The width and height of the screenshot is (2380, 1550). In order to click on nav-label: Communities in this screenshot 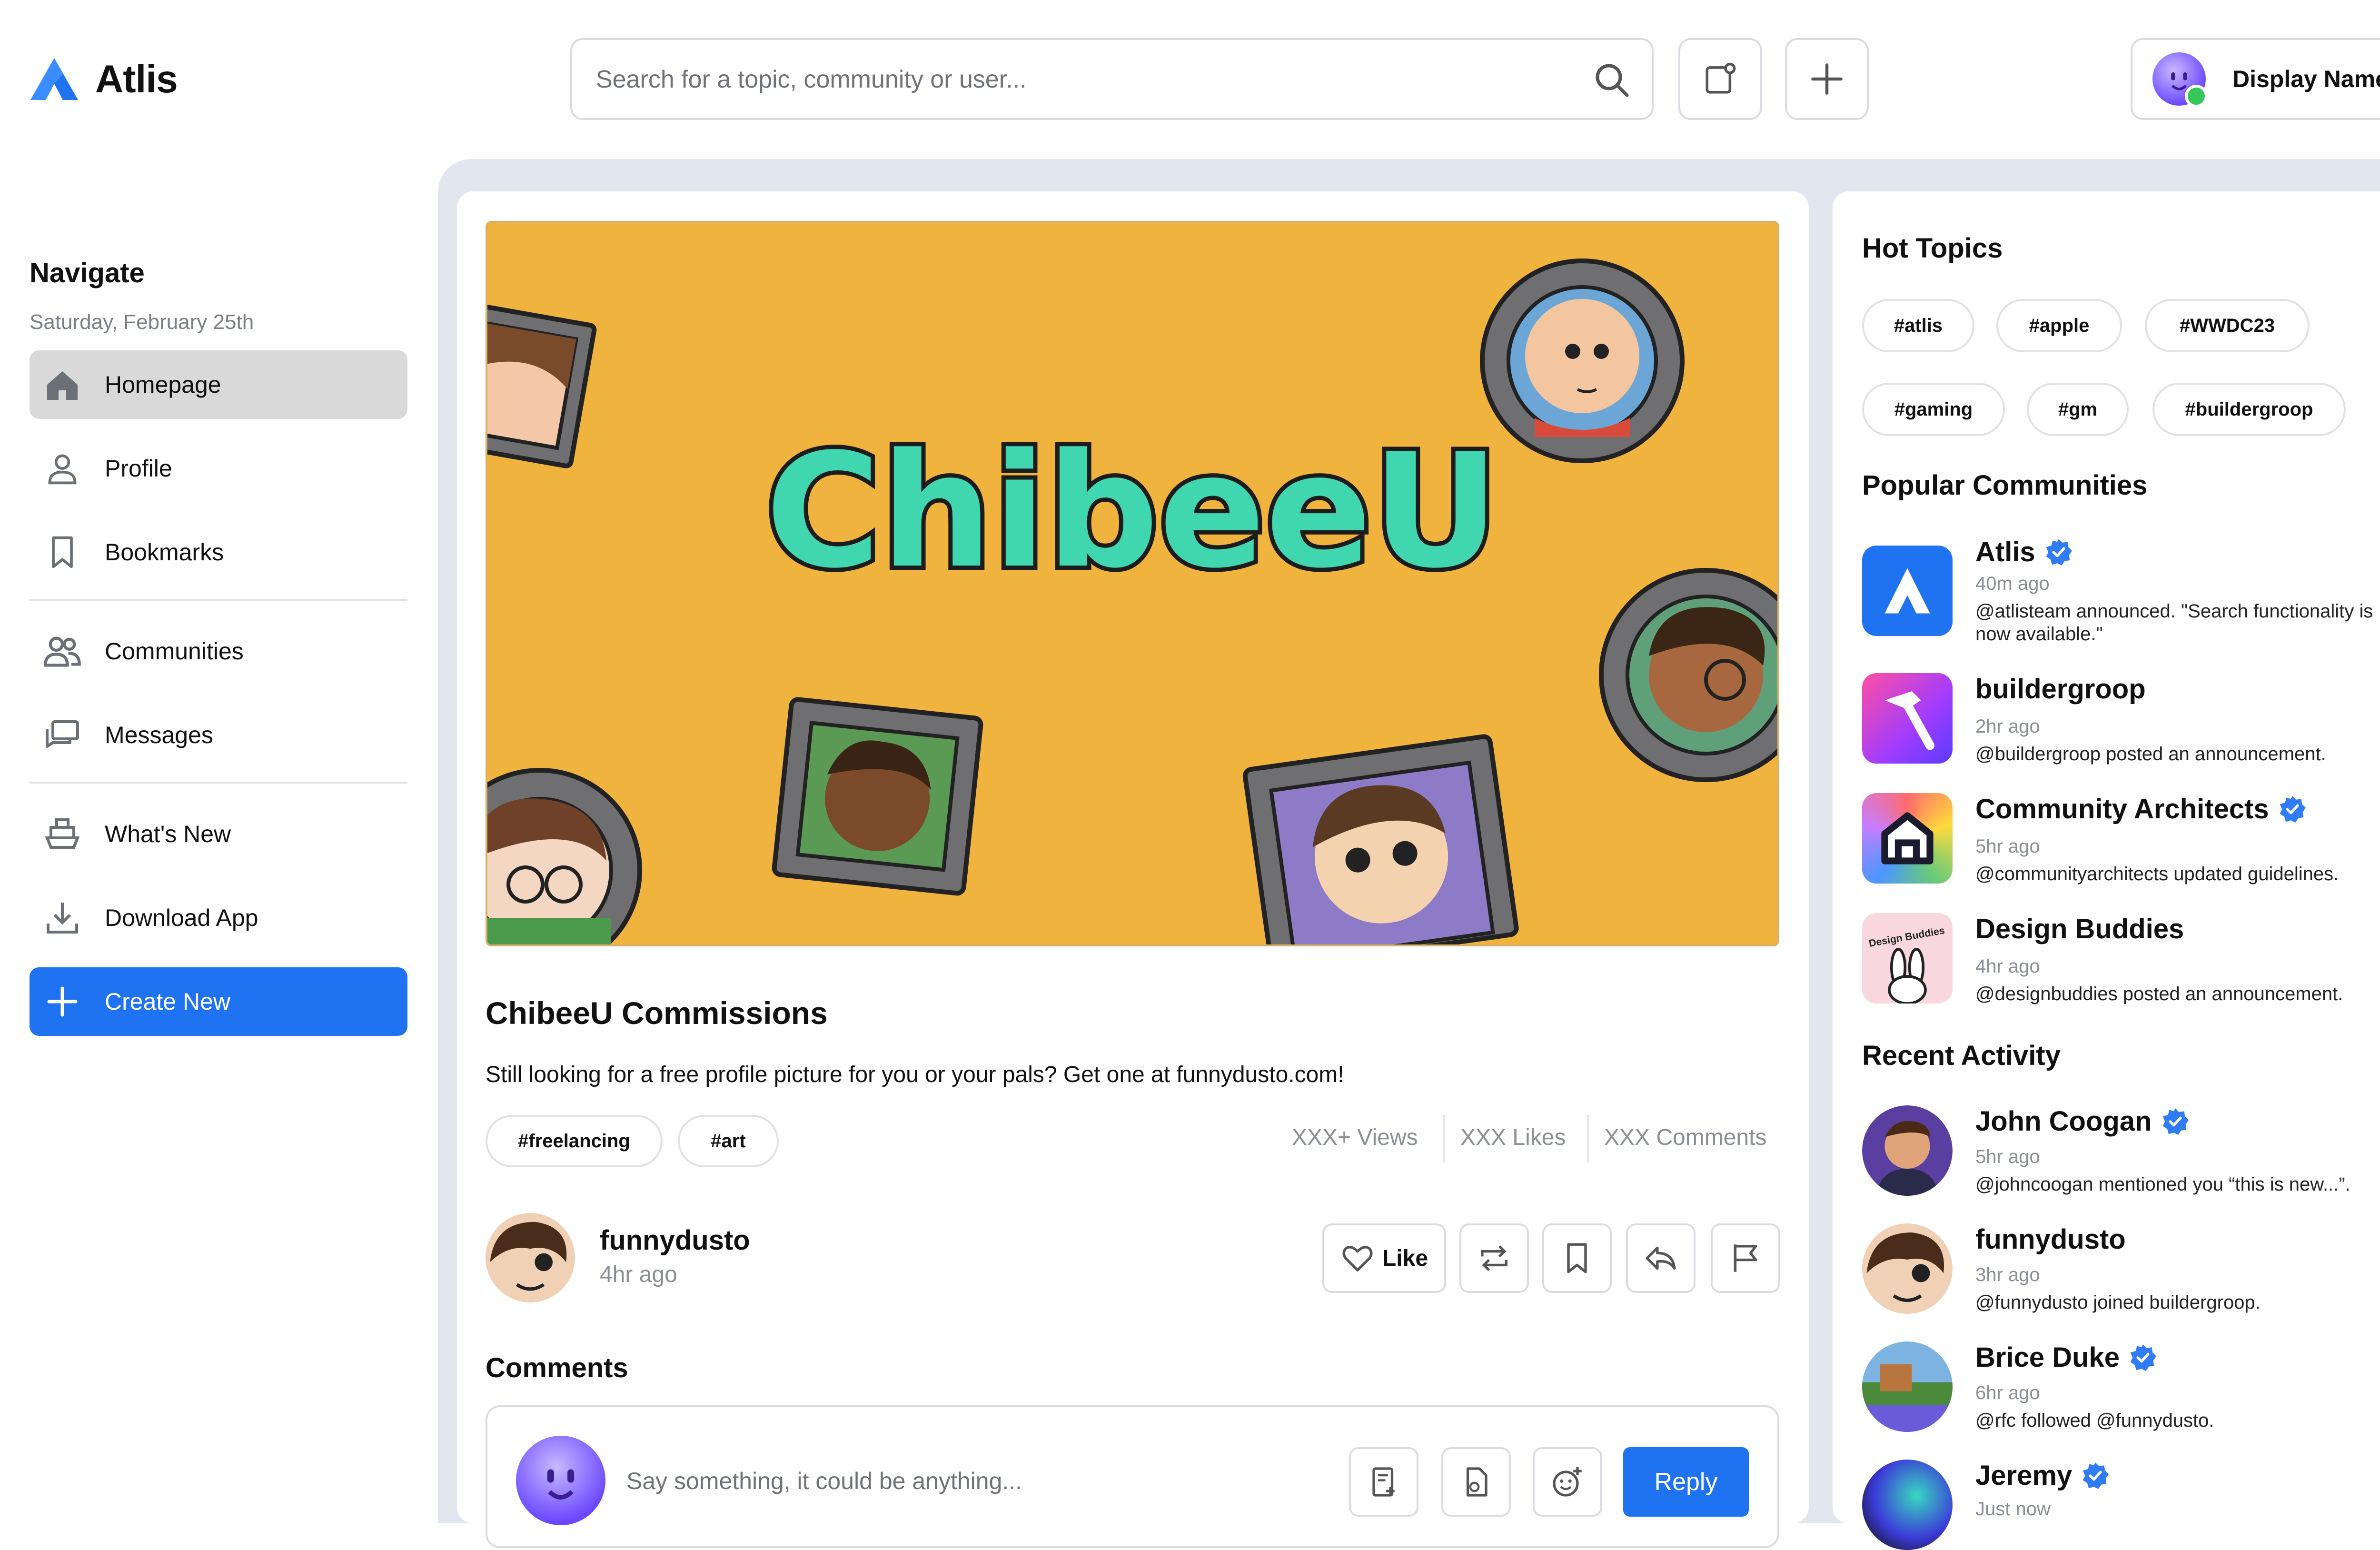, I will do `click(174, 651)`.